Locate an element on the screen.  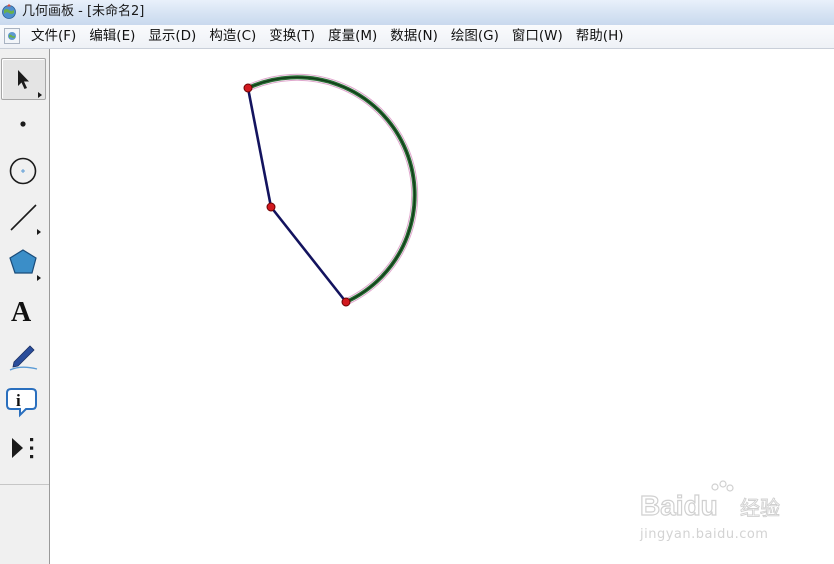
information-tool: i is located at coordinates (23, 401).